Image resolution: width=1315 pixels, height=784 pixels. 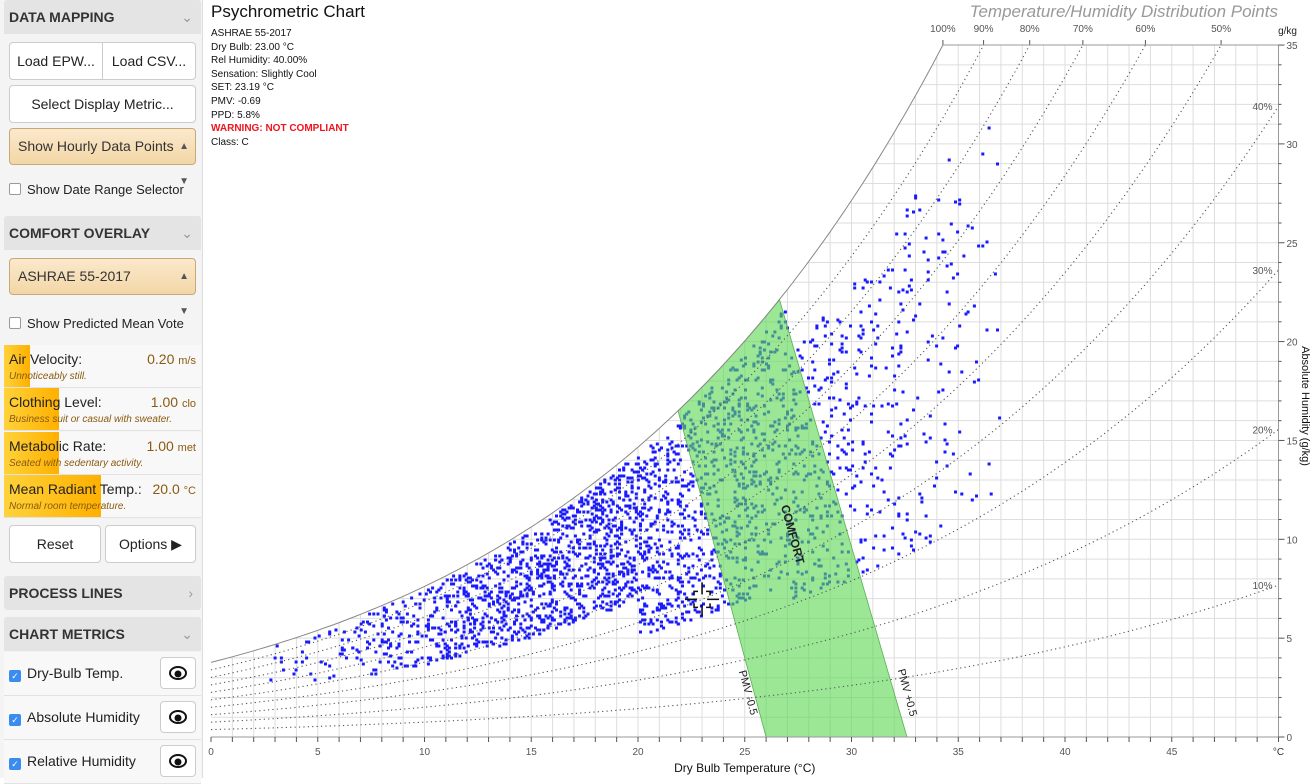 What do you see at coordinates (96, 323) in the screenshot?
I see `pmv-checkbox: Show Predicted Mean Vote` at bounding box center [96, 323].